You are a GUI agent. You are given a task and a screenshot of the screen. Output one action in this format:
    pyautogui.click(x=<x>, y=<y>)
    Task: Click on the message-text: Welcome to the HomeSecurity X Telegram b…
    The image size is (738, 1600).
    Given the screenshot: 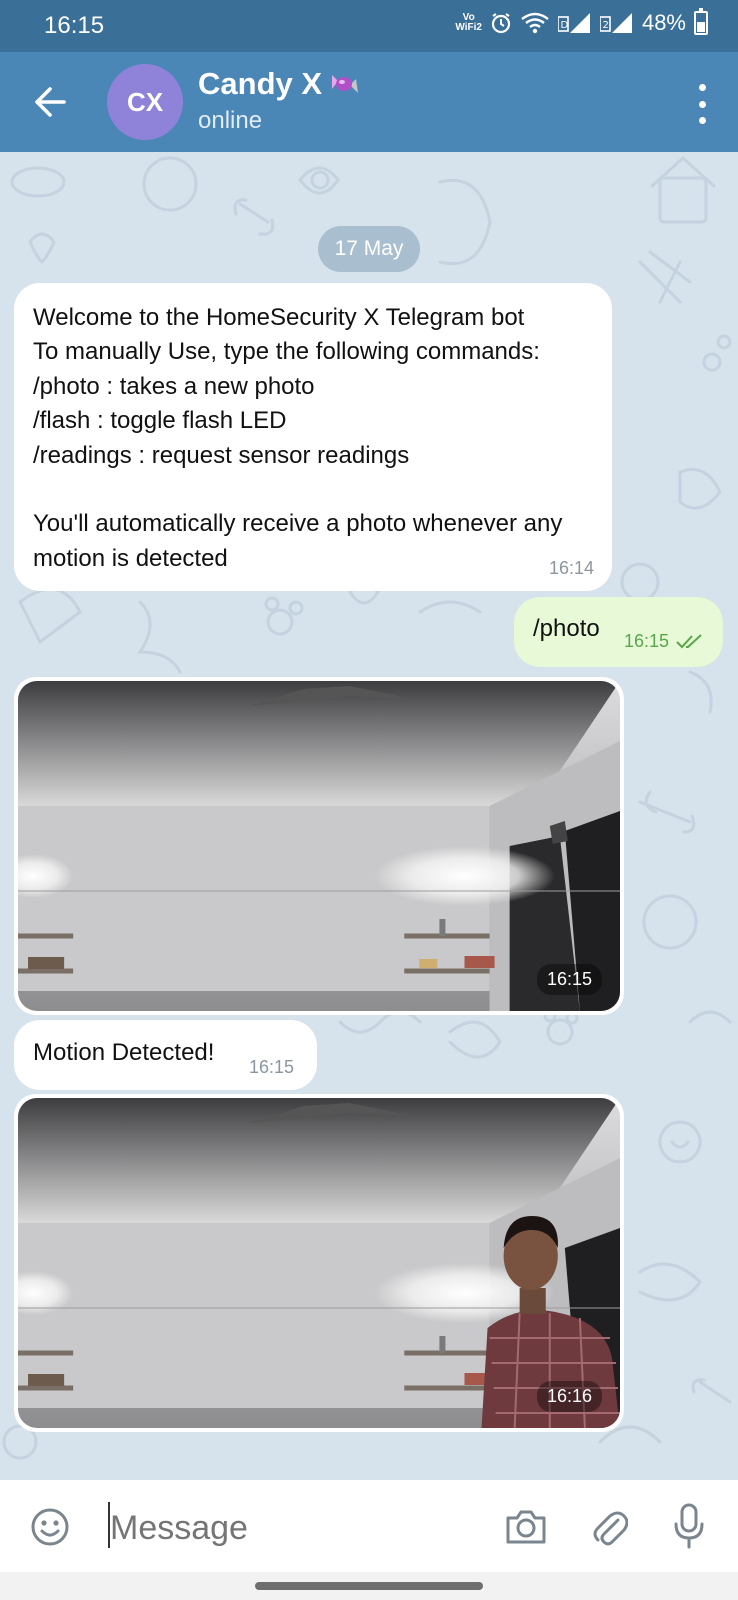 What is the action you would take?
    pyautogui.click(x=298, y=438)
    